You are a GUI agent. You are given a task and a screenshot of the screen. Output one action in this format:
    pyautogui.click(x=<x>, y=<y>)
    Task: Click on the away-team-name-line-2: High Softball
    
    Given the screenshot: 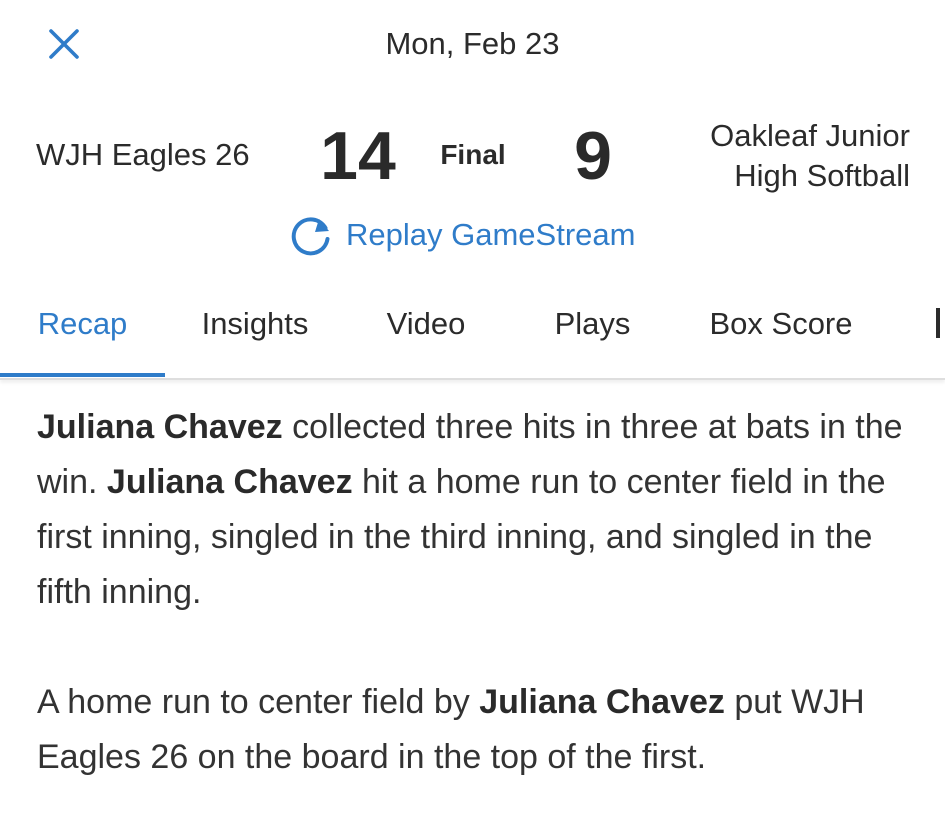 What is the action you would take?
    pyautogui.click(x=822, y=175)
    